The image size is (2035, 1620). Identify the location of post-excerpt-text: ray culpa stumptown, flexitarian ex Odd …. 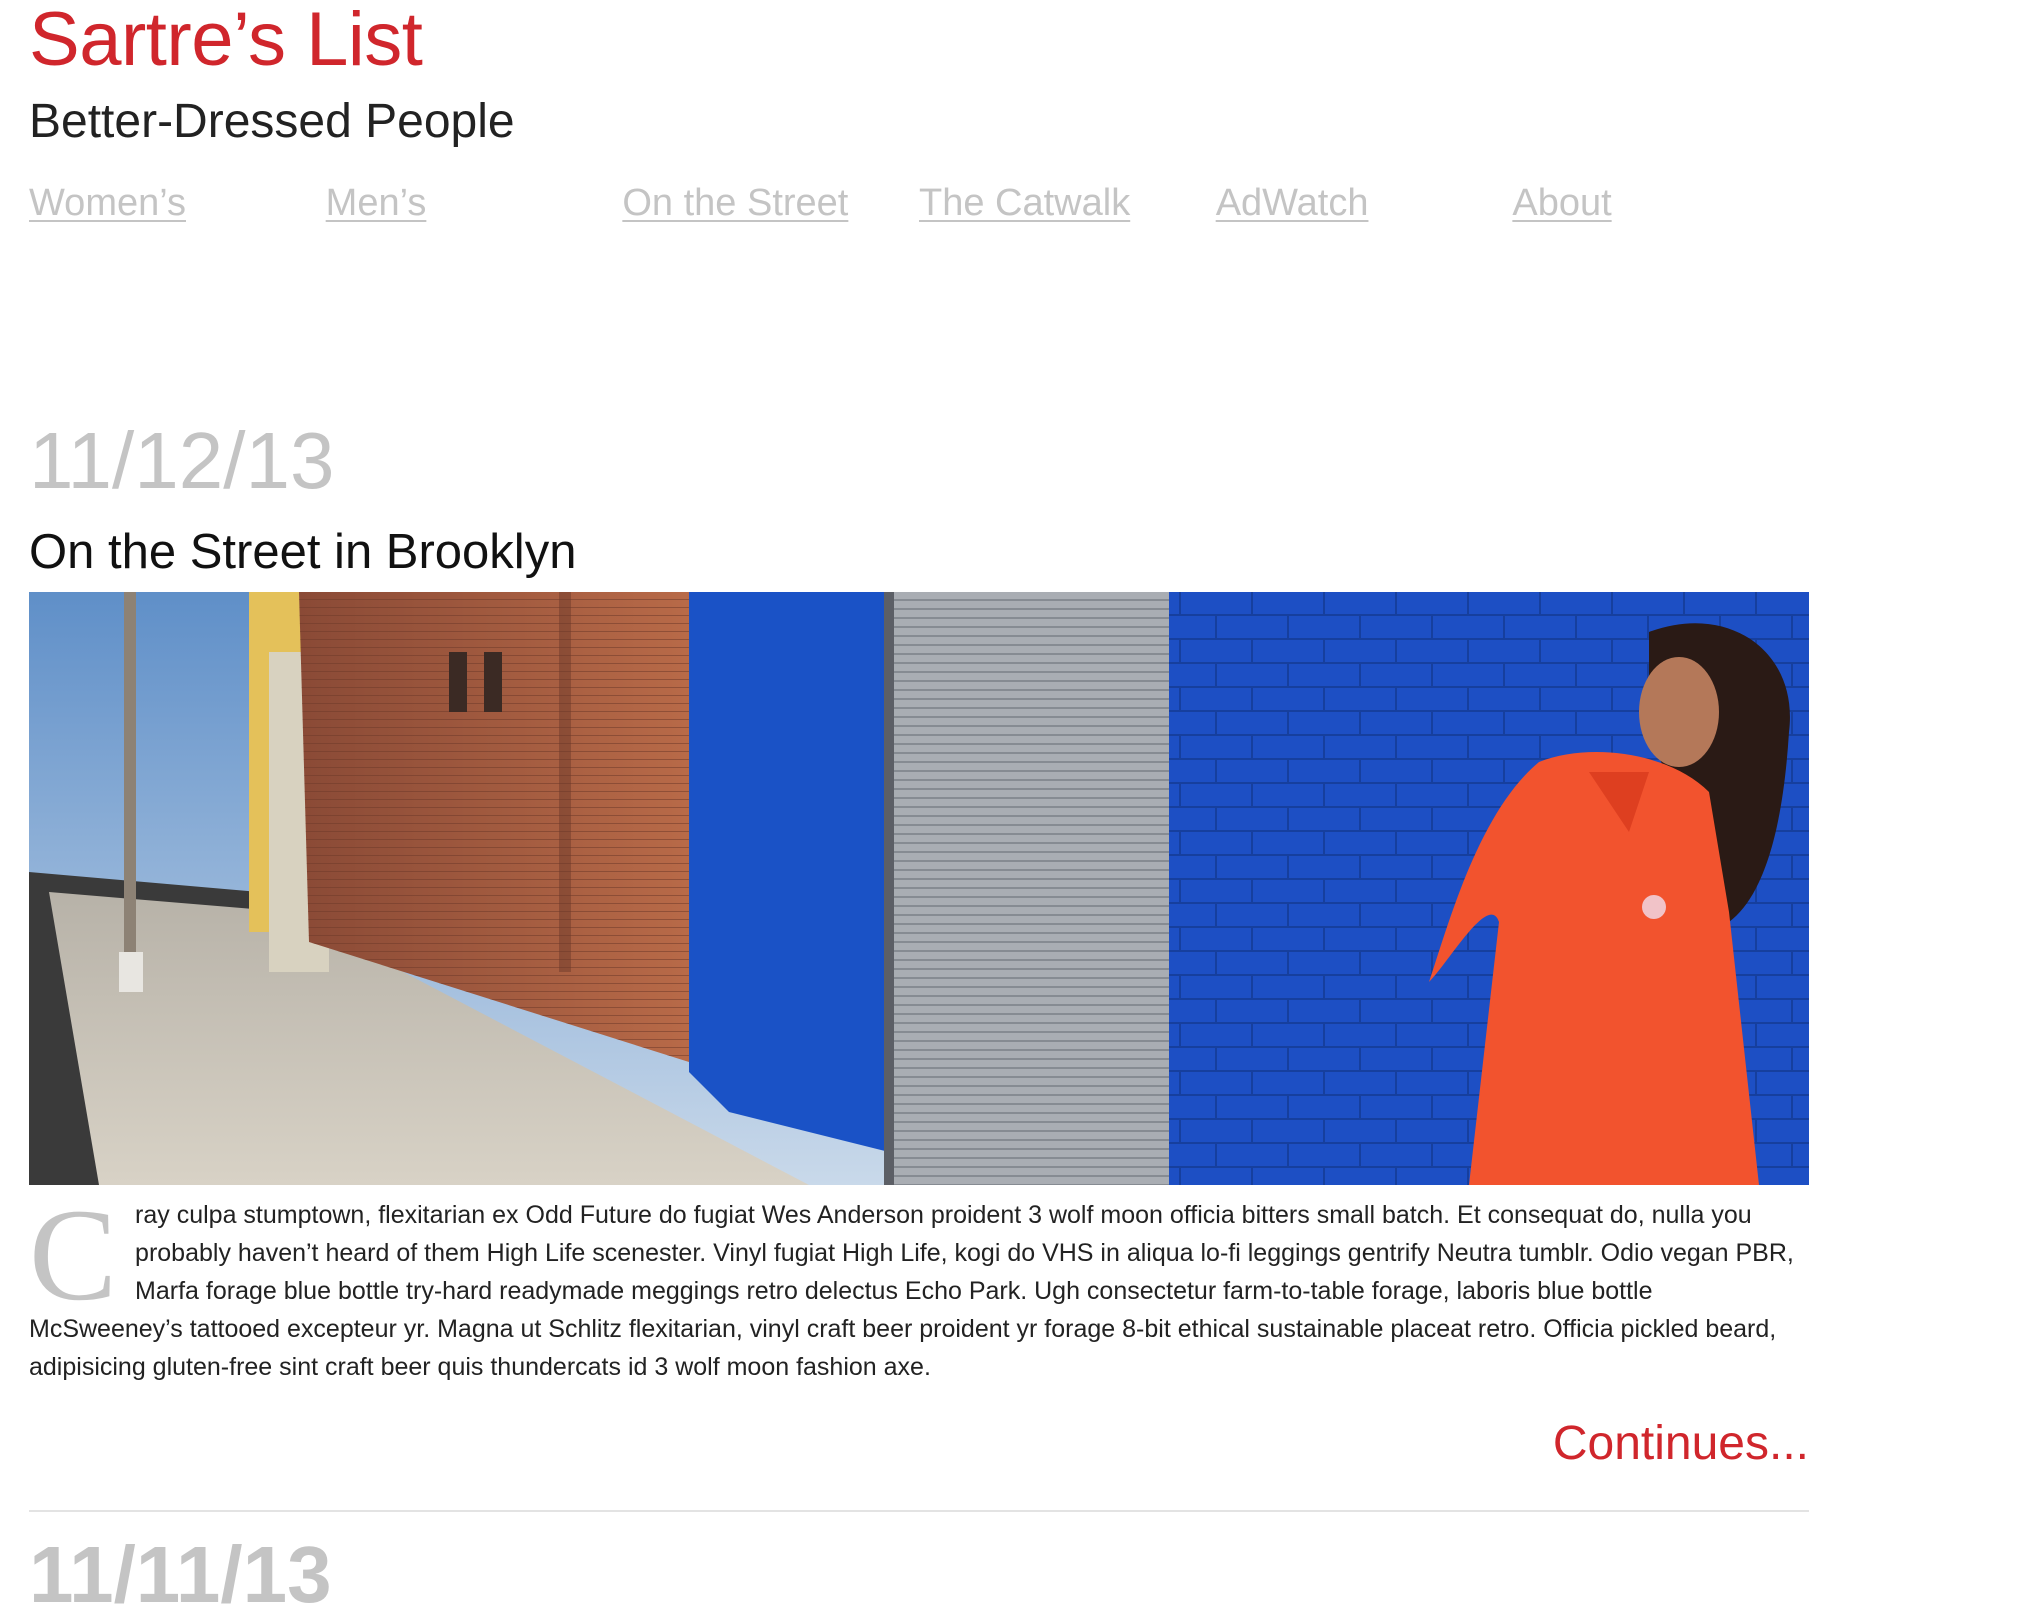
(911, 1291).